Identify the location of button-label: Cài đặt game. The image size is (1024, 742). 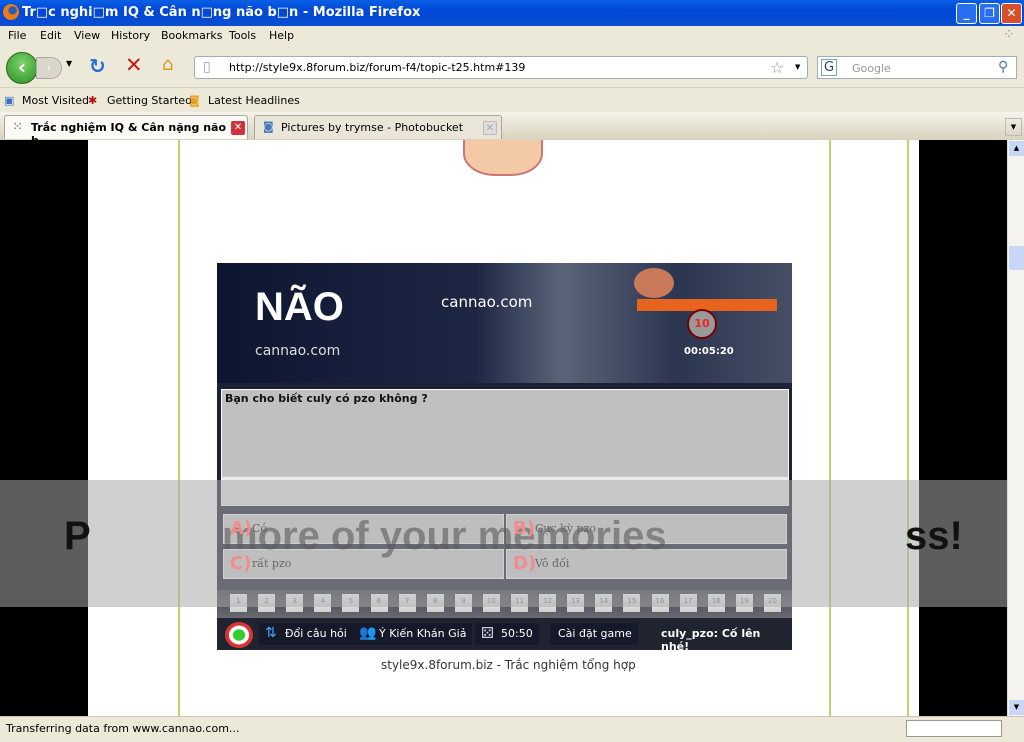
(595, 633).